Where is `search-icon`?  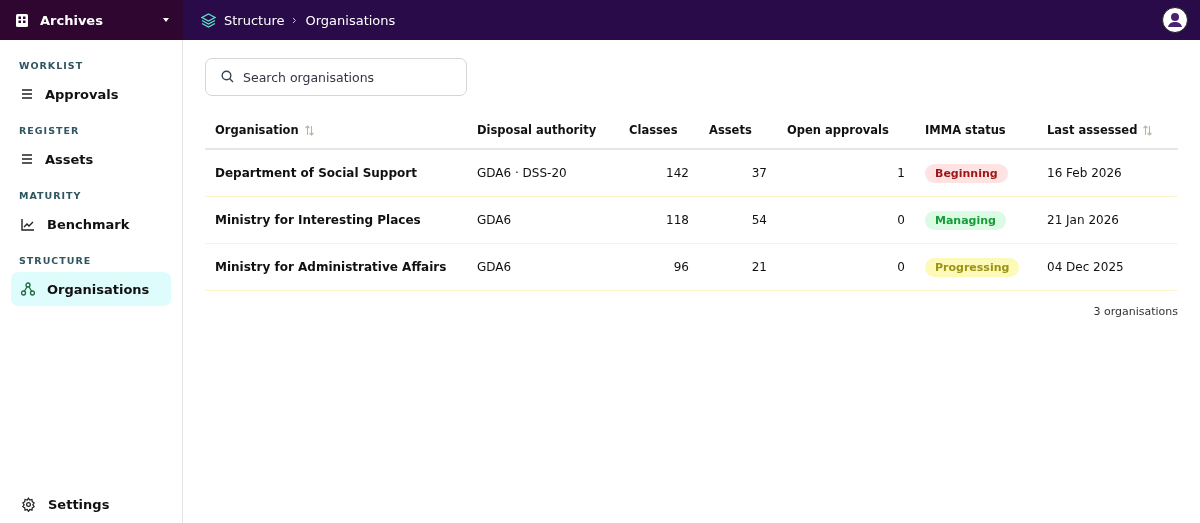 search-icon is located at coordinates (227, 76).